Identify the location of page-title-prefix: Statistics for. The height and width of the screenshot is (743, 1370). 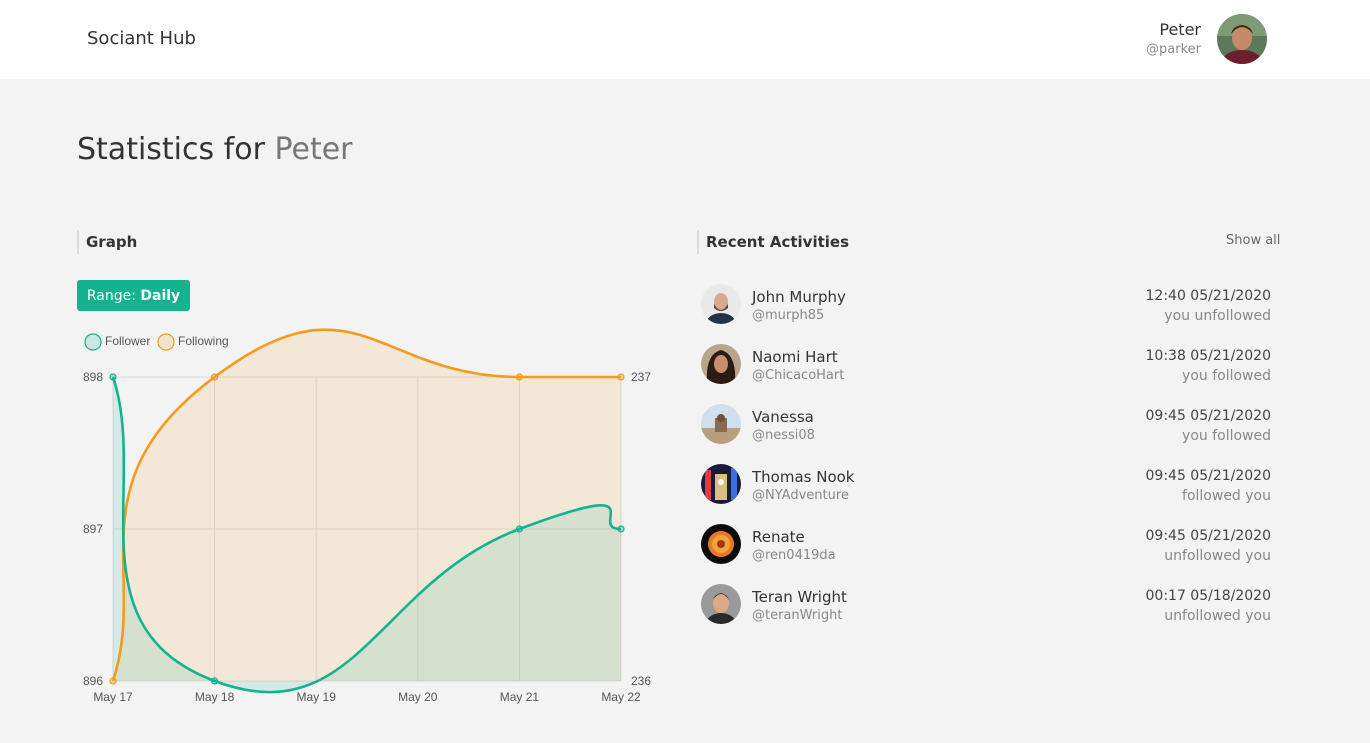
(171, 149).